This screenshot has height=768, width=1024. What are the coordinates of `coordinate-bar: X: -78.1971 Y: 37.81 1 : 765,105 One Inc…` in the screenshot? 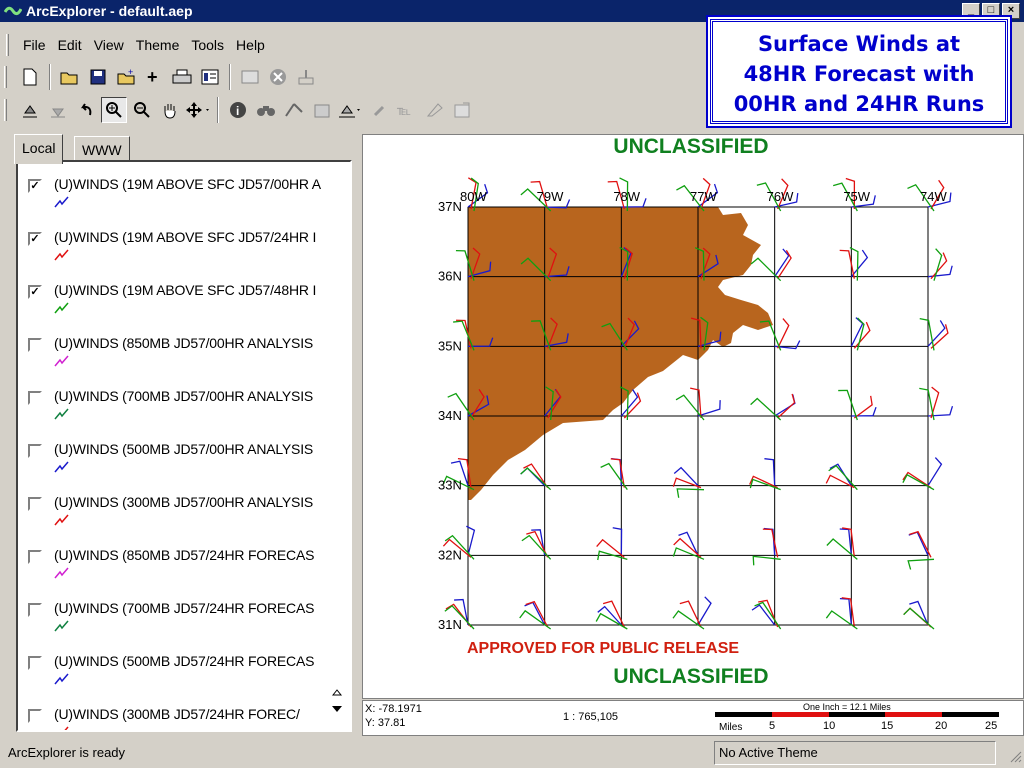 It's located at (693, 718).